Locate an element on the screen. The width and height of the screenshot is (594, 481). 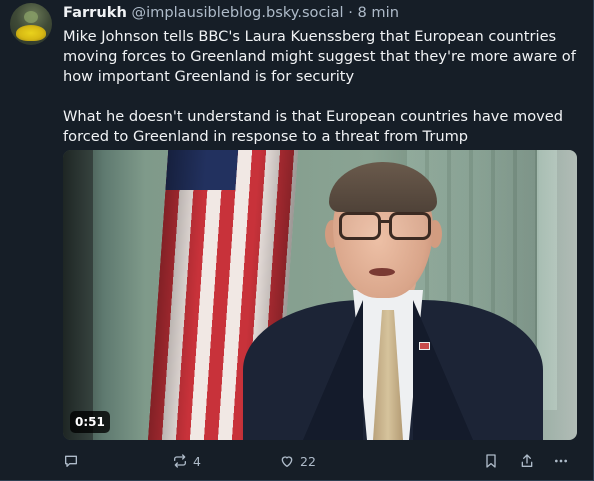
bookmark-icon is located at coordinates (491, 461).